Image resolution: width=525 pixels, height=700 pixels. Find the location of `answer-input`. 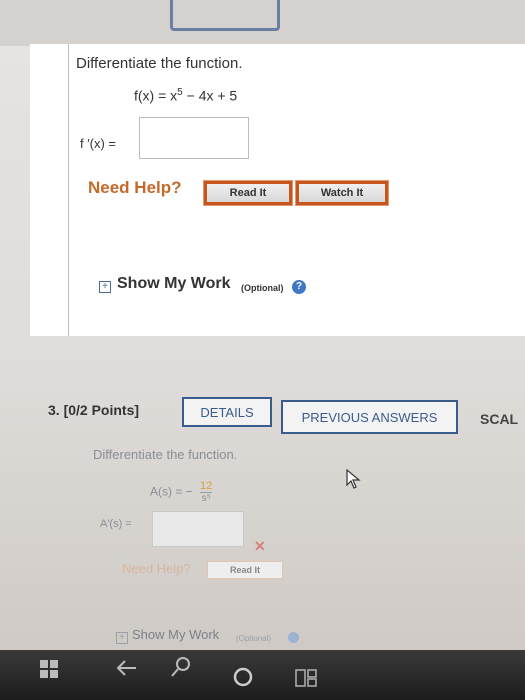

answer-input is located at coordinates (194, 138).